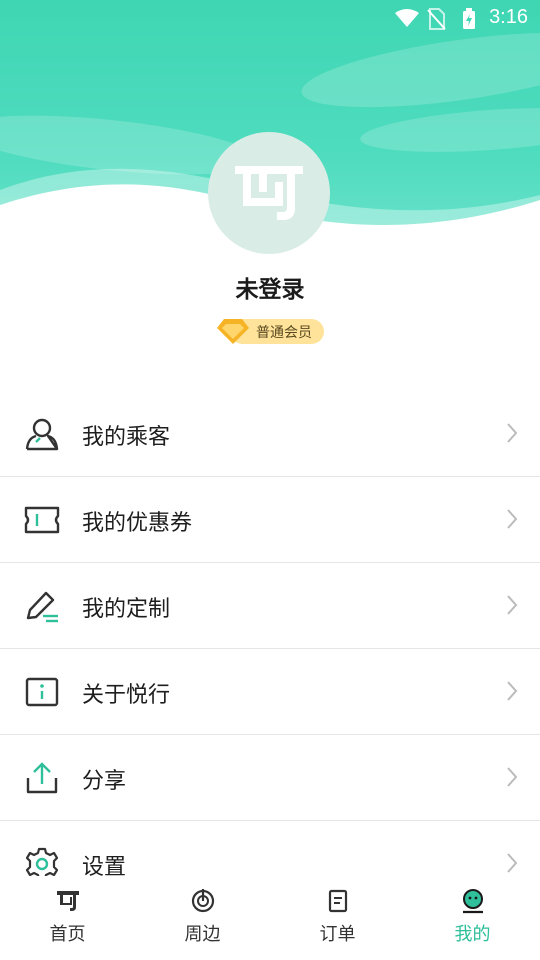 The image size is (540, 960). What do you see at coordinates (270, 287) in the screenshot?
I see `username: 未登录` at bounding box center [270, 287].